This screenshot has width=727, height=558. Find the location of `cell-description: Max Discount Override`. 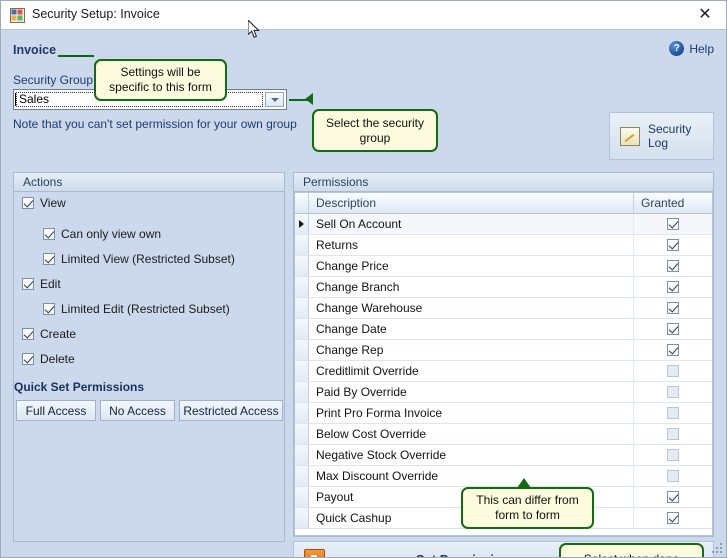

cell-description: Max Discount Override is located at coordinates (471, 476).